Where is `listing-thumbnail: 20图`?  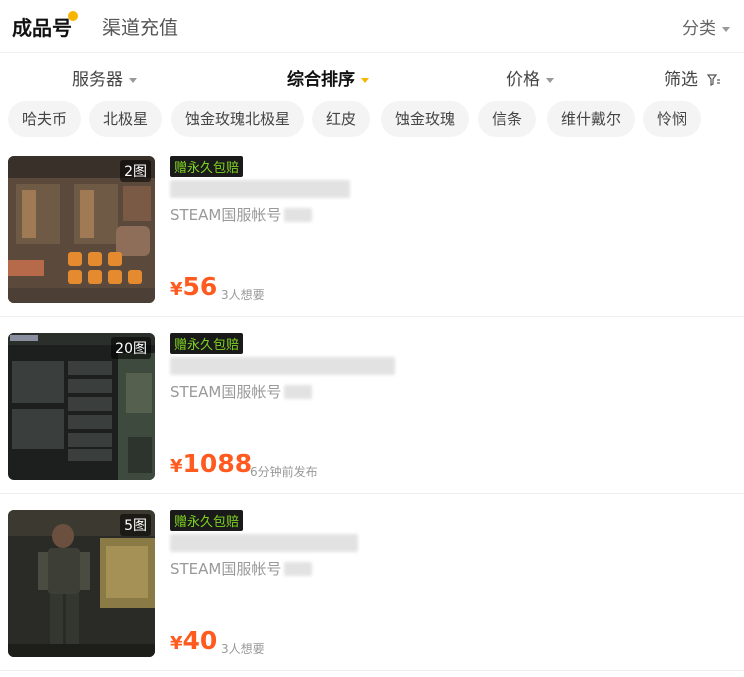
listing-thumbnail: 20图 is located at coordinates (81, 406).